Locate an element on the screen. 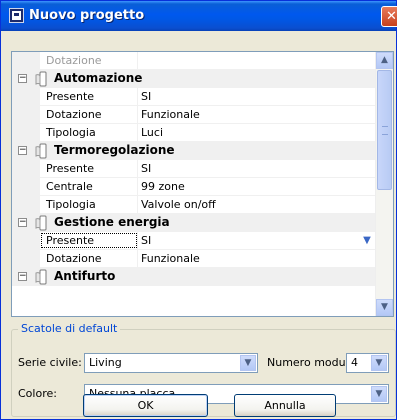  cancel-button: Annulla is located at coordinates (285, 405).